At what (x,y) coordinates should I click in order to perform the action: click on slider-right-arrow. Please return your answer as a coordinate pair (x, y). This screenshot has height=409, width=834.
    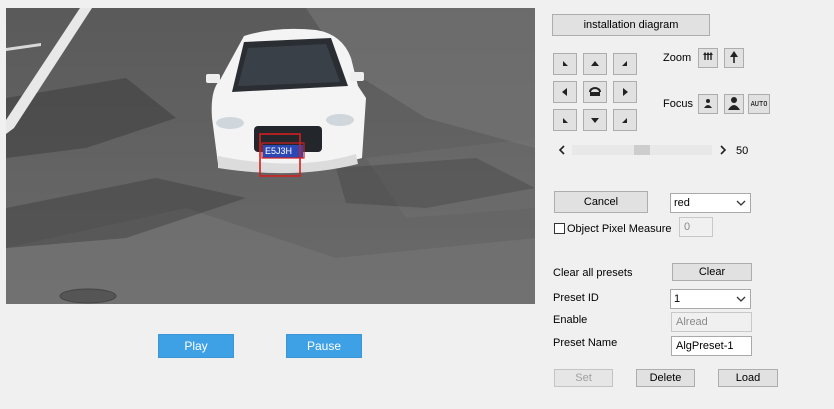
    Looking at the image, I should click on (723, 150).